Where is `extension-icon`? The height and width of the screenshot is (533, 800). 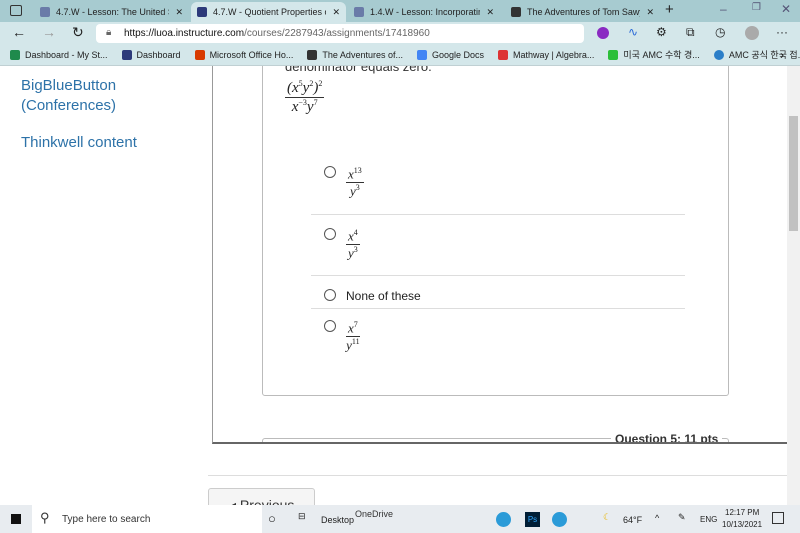 extension-icon is located at coordinates (603, 33).